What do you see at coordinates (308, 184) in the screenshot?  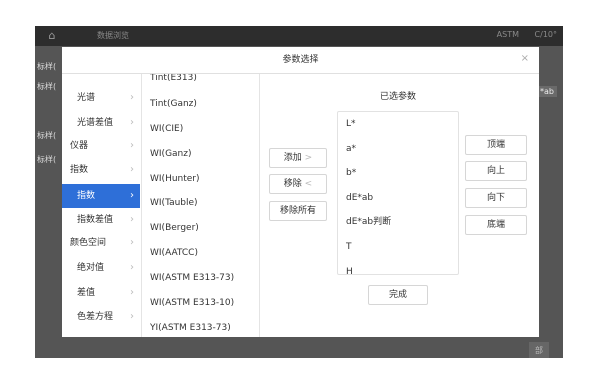 I see `chevron-left-icon: <` at bounding box center [308, 184].